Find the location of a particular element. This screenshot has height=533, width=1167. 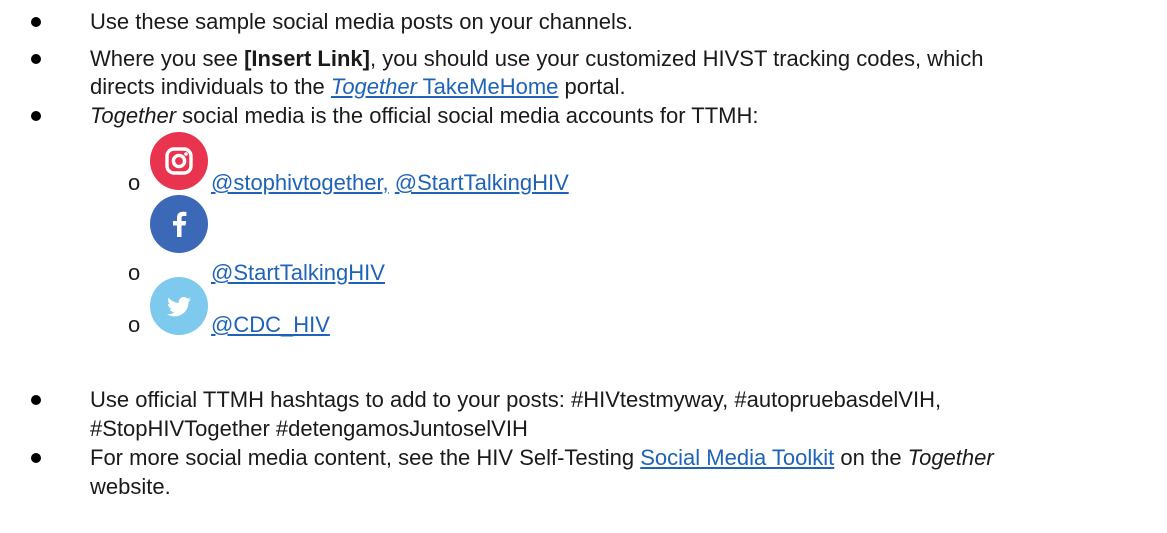

social-media-toolkit-link: Social Media Toolkit is located at coordinates (737, 457).